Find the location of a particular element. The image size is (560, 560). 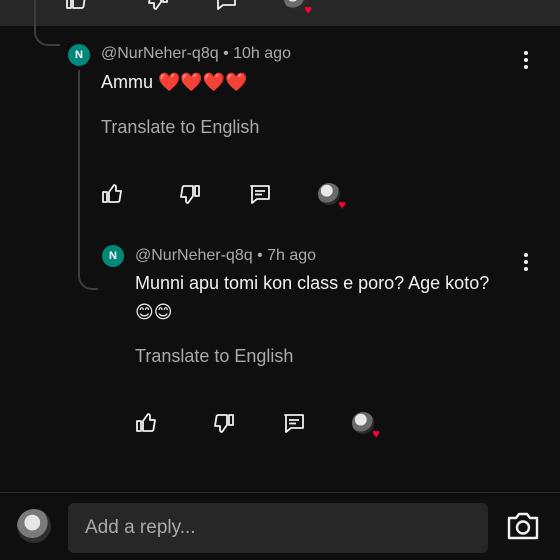

comment-text-emoji: 😊😊 is located at coordinates (154, 312).